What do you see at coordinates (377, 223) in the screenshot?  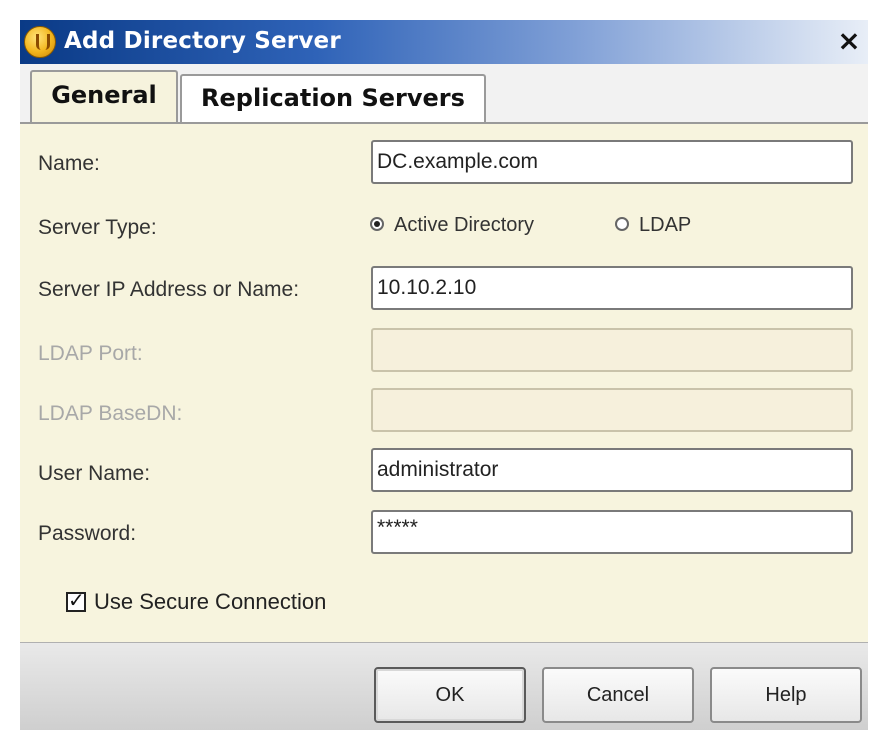 I see `radio-selected-icon` at bounding box center [377, 223].